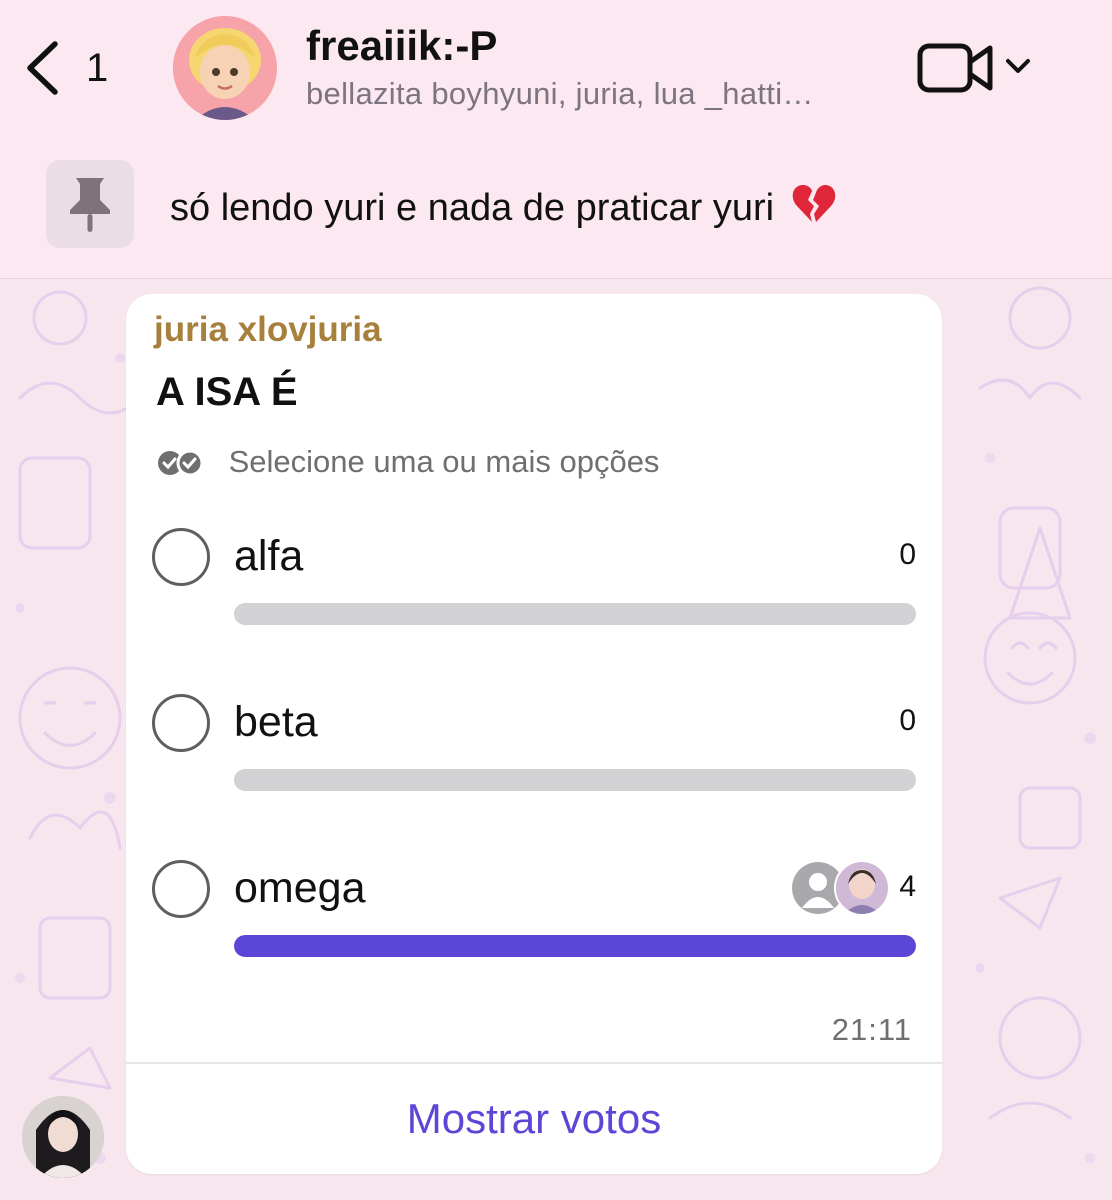 The height and width of the screenshot is (1200, 1112). What do you see at coordinates (534, 925) in the screenshot?
I see `poll-option-omega: omega 4` at bounding box center [534, 925].